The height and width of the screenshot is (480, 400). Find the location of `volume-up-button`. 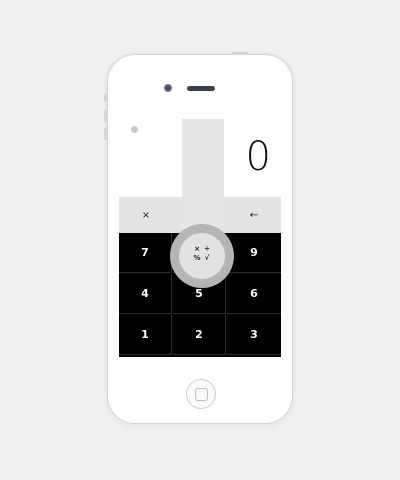

volume-up-button is located at coordinates (105, 116).